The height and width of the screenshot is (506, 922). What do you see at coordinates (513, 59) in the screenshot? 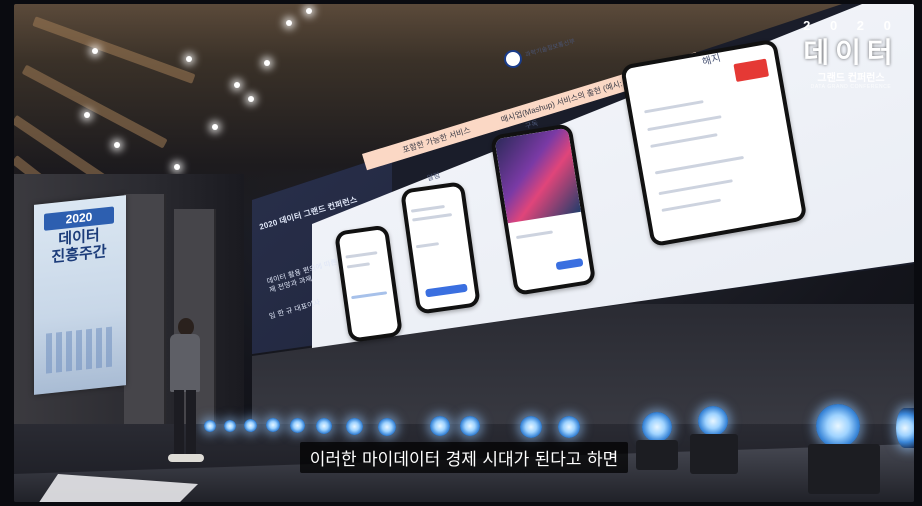
I see `government-emblem-icon` at bounding box center [513, 59].